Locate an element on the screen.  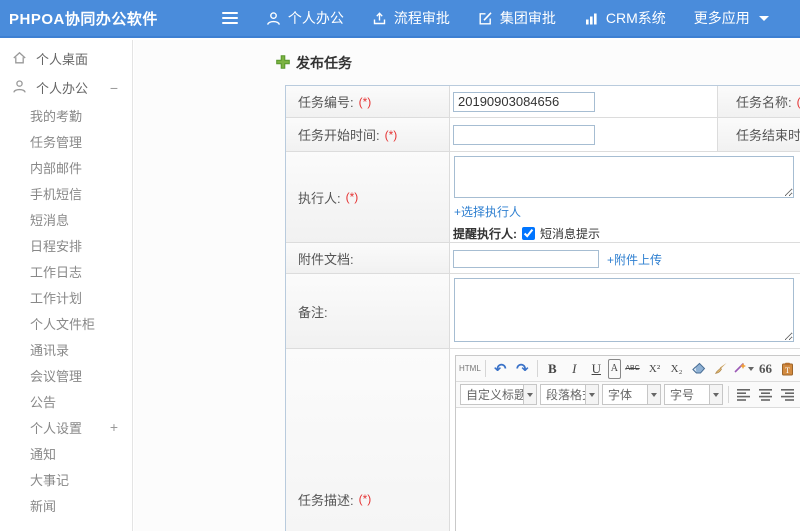
nav-crm-system: CRM系统 is located at coordinates (625, 18).